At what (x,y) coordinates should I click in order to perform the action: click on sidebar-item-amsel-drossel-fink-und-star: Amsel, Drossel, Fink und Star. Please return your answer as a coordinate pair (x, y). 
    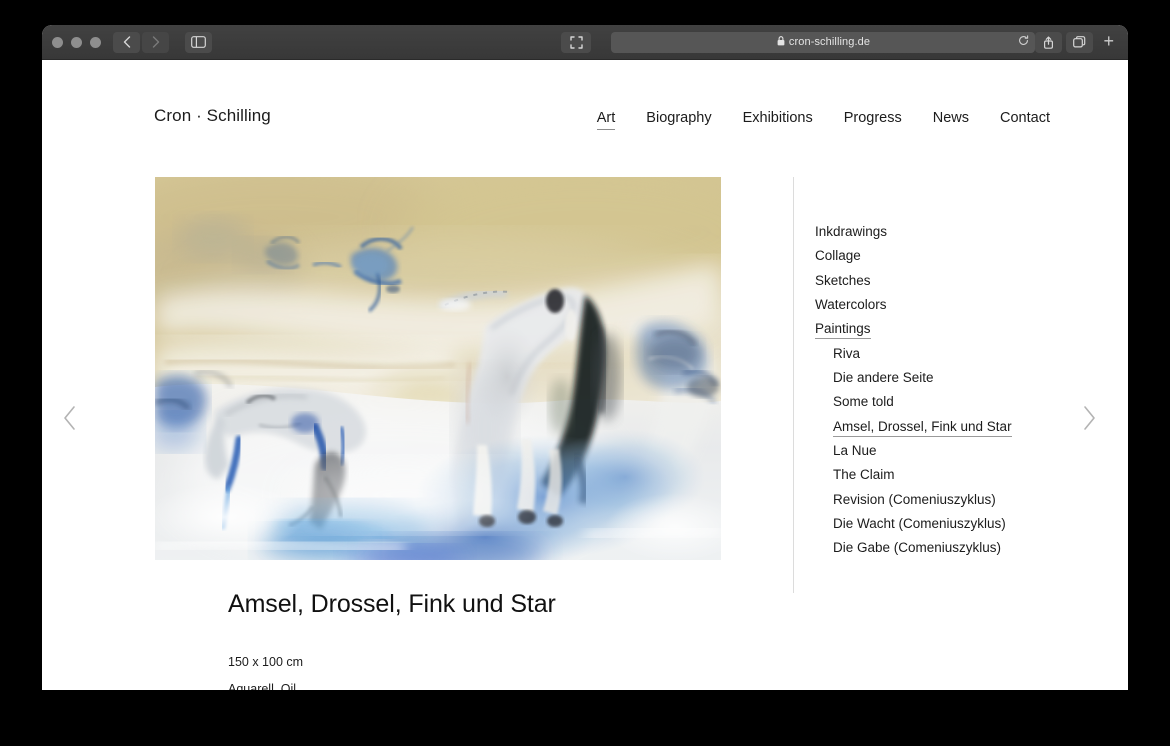
    Looking at the image, I should click on (940, 427).